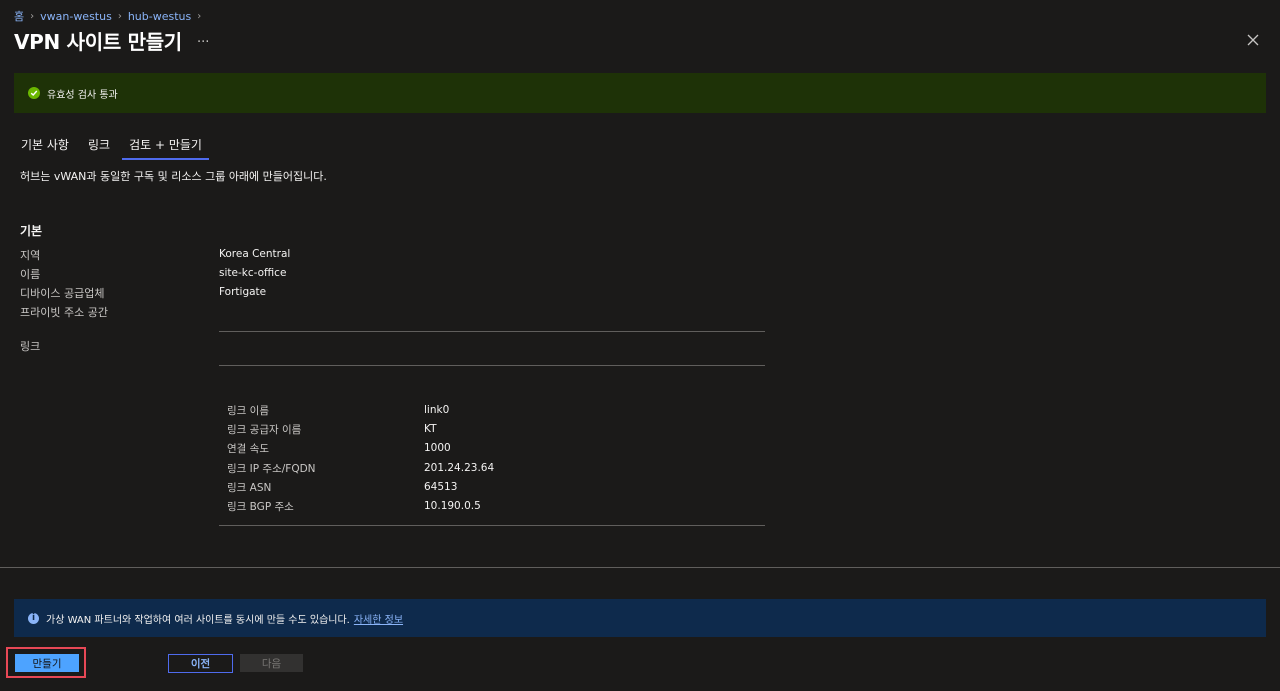 This screenshot has height=691, width=1280. I want to click on link-ip-value: 201.24.23.64, so click(459, 468).